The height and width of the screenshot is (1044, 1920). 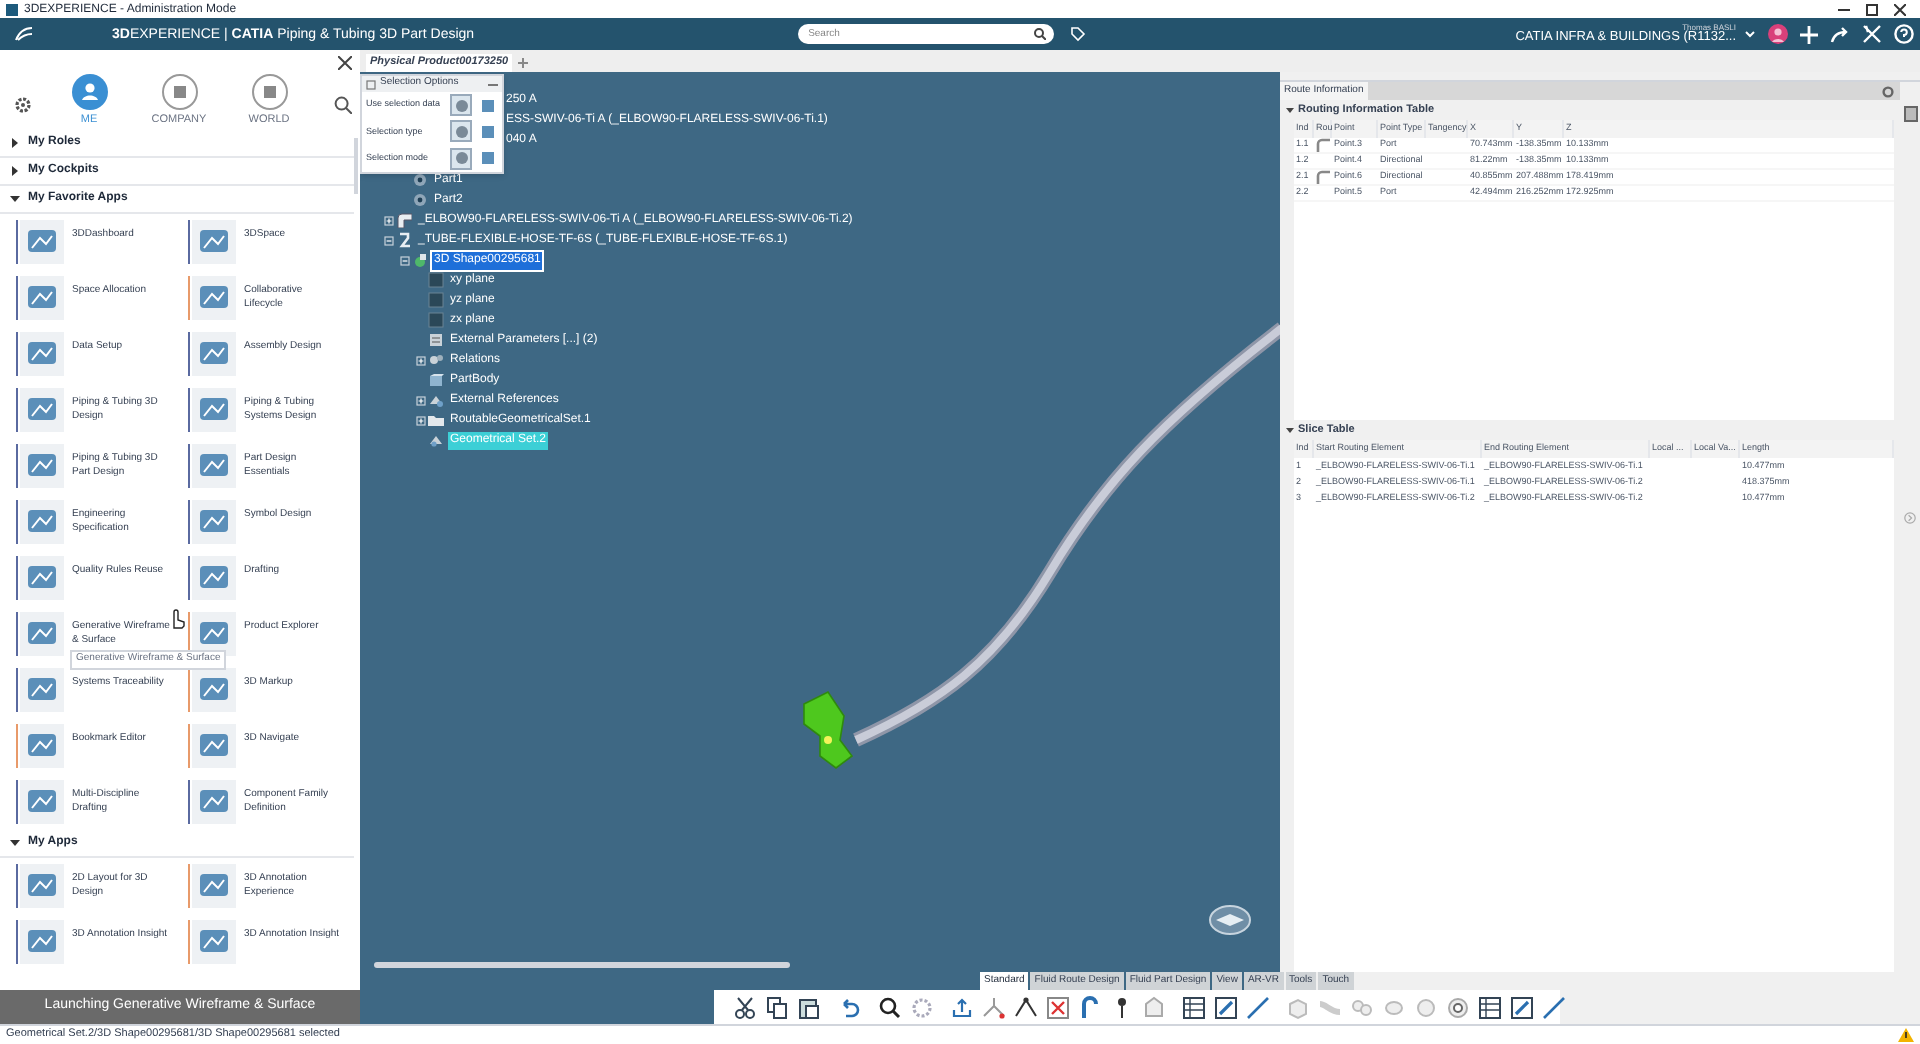 What do you see at coordinates (746, 1007) in the screenshot?
I see `cut-icon` at bounding box center [746, 1007].